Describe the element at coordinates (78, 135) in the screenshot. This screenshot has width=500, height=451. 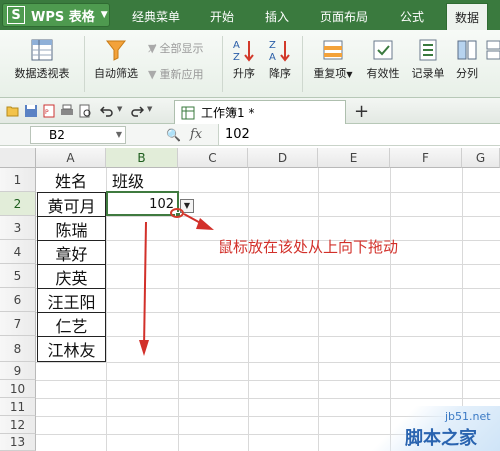
I see `name-box: B2 ▼` at that location.